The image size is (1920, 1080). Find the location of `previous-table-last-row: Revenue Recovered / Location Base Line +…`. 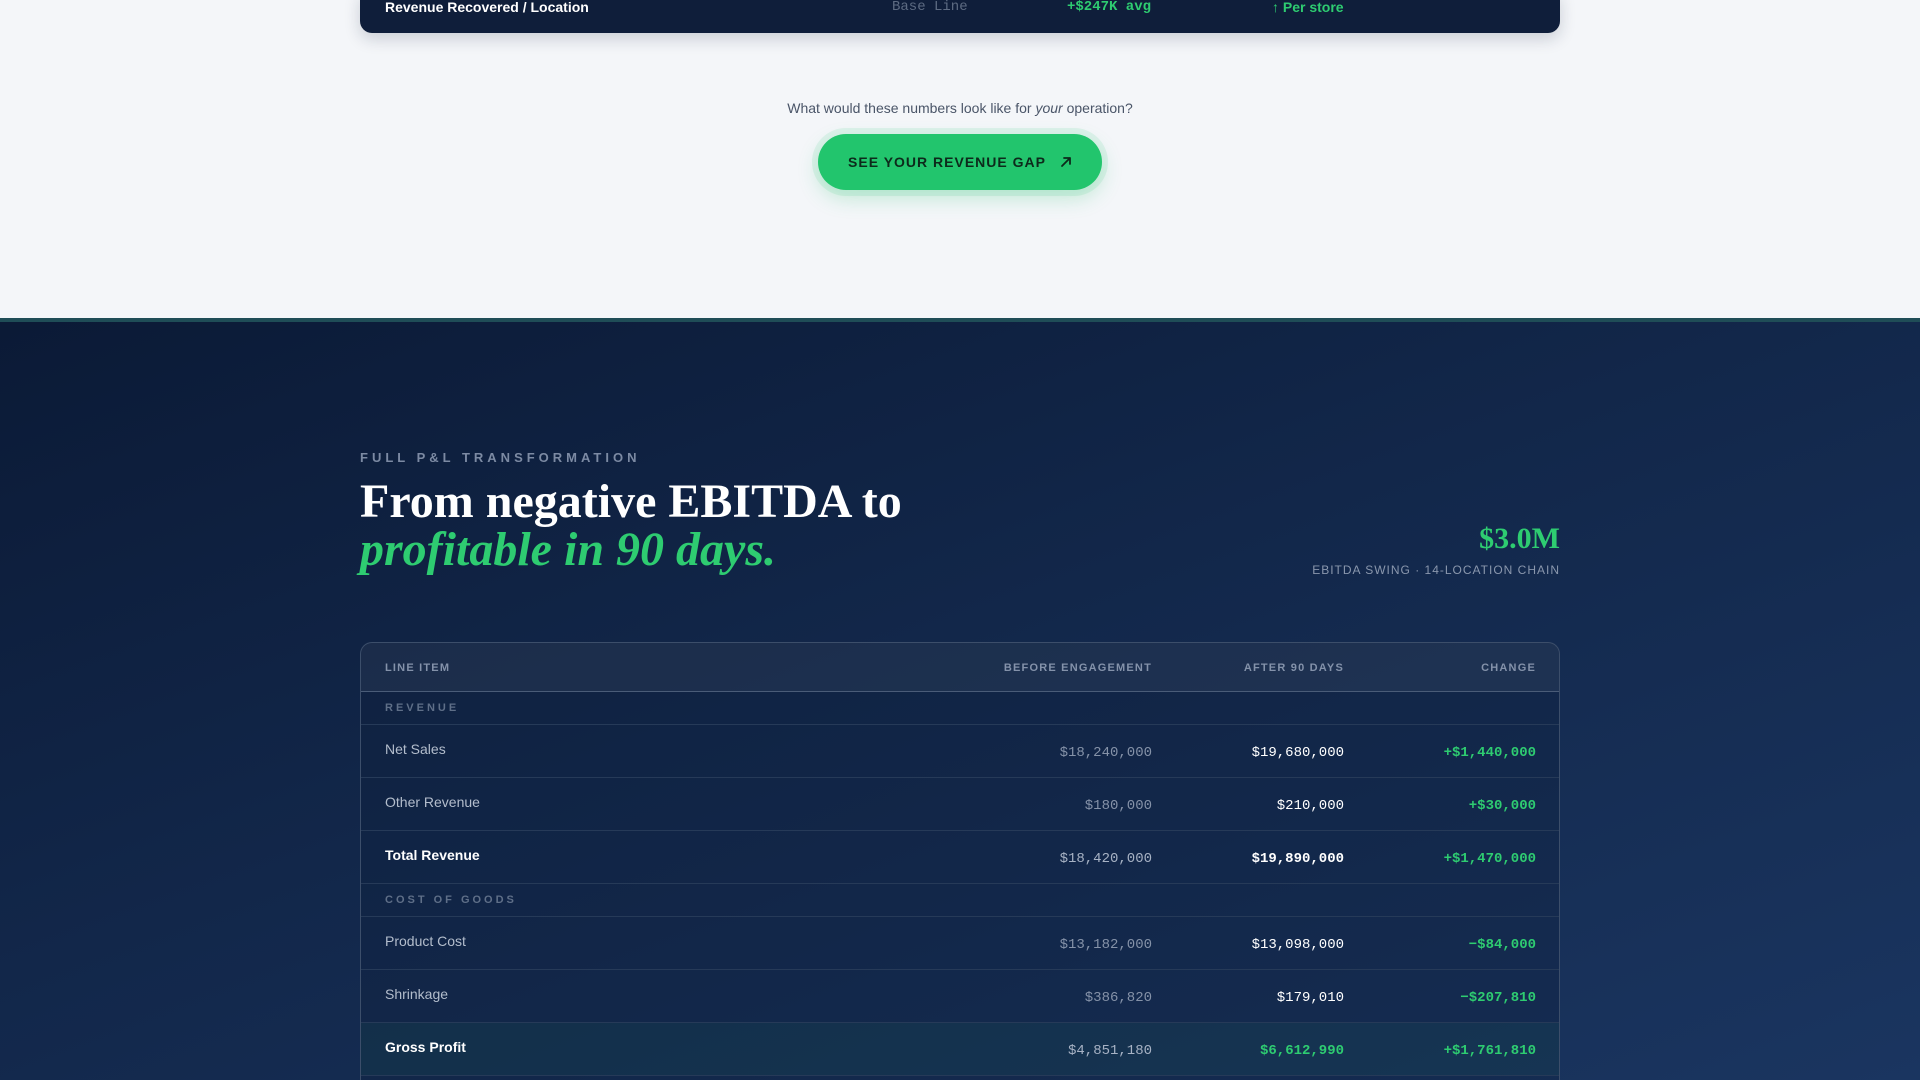

previous-table-last-row: Revenue Recovered / Location Base Line +… is located at coordinates (960, 16).